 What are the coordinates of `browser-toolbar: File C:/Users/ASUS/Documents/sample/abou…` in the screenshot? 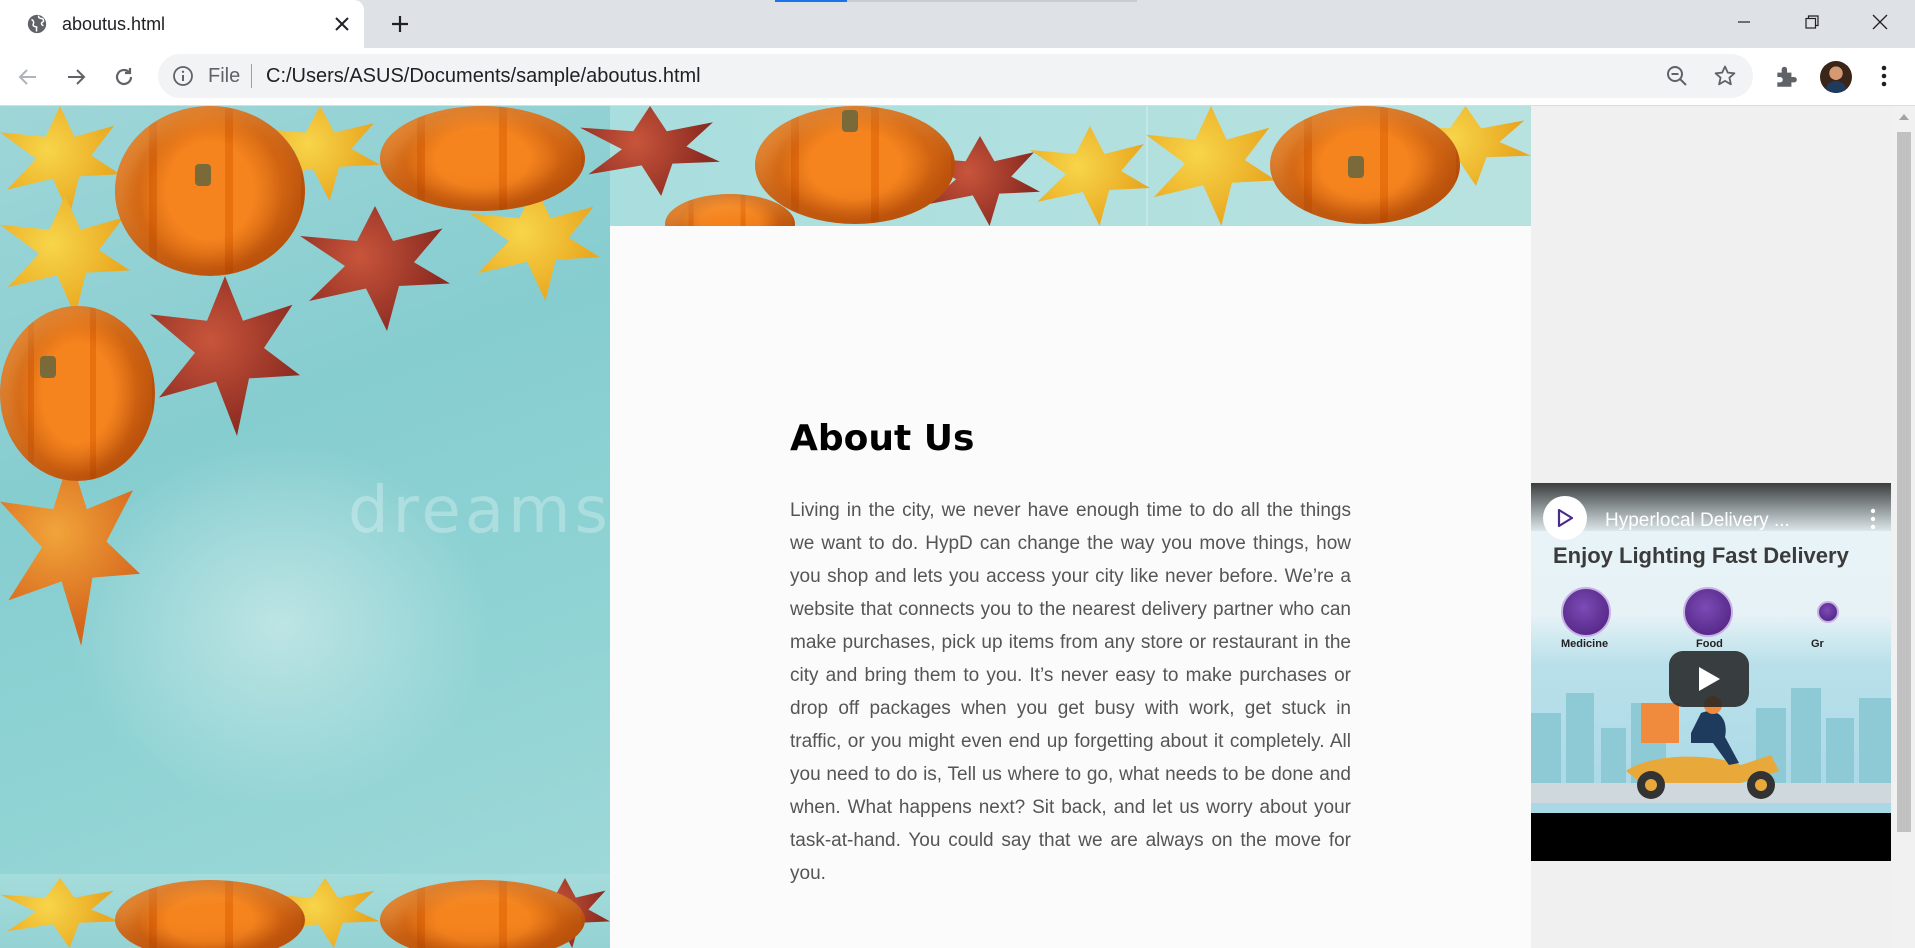 It's located at (957, 77).